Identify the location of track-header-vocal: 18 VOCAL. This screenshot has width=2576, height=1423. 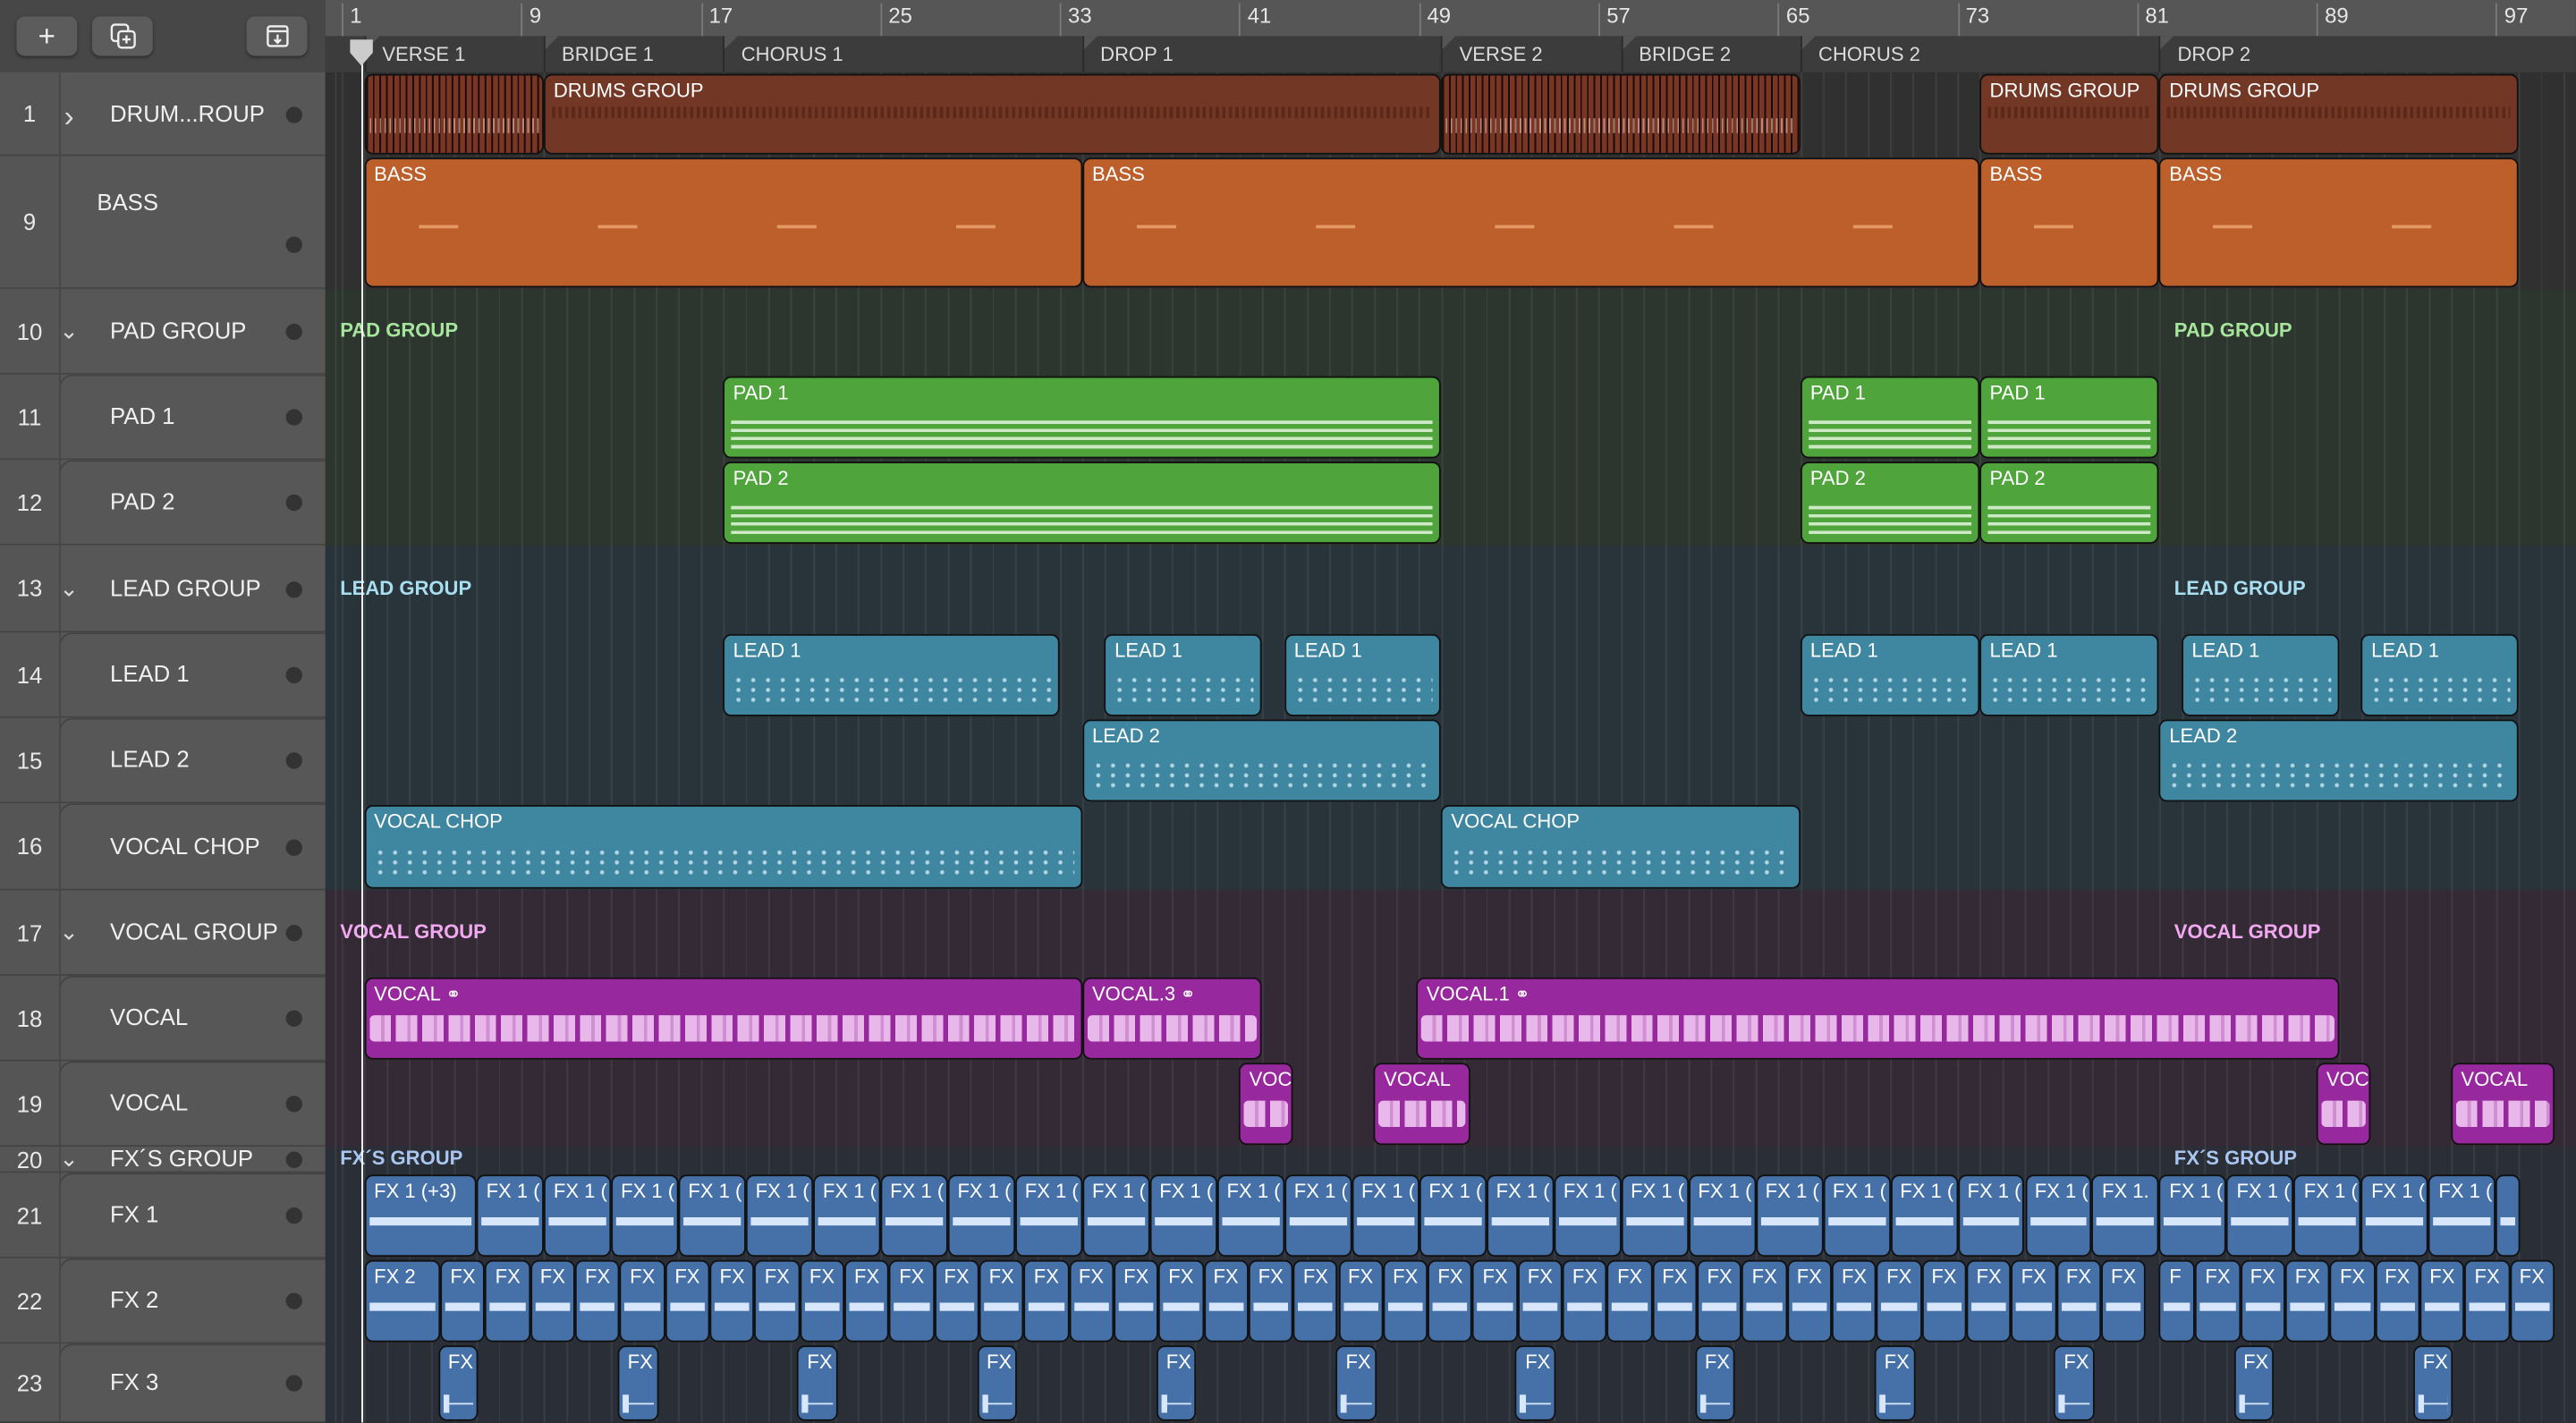
(163, 1018).